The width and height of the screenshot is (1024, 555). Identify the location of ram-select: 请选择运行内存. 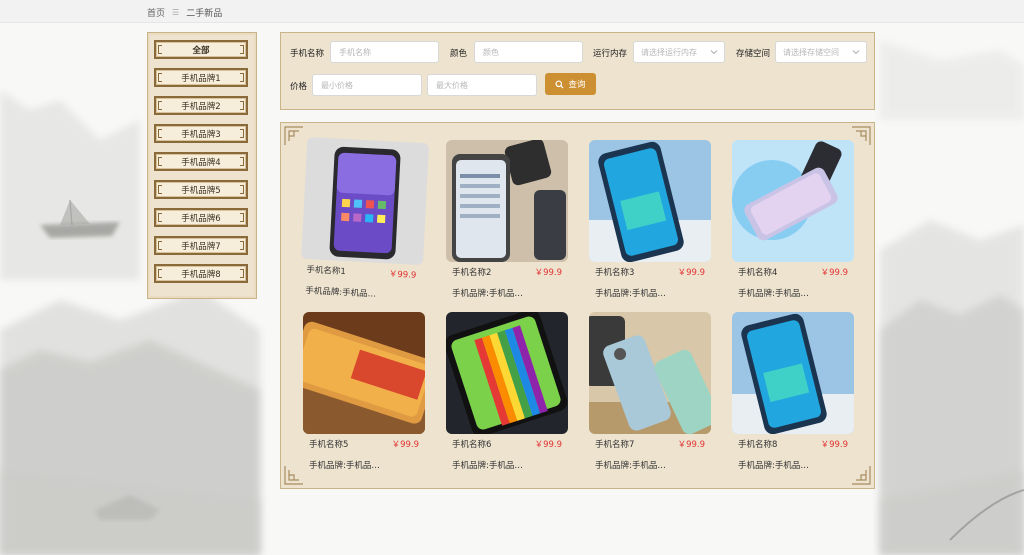
(679, 52).